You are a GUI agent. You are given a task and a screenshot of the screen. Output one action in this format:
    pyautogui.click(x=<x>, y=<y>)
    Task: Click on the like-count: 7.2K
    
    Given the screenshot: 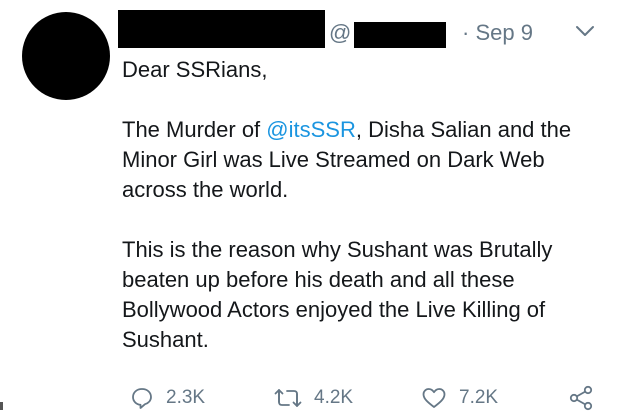 What is the action you would take?
    pyautogui.click(x=479, y=397)
    